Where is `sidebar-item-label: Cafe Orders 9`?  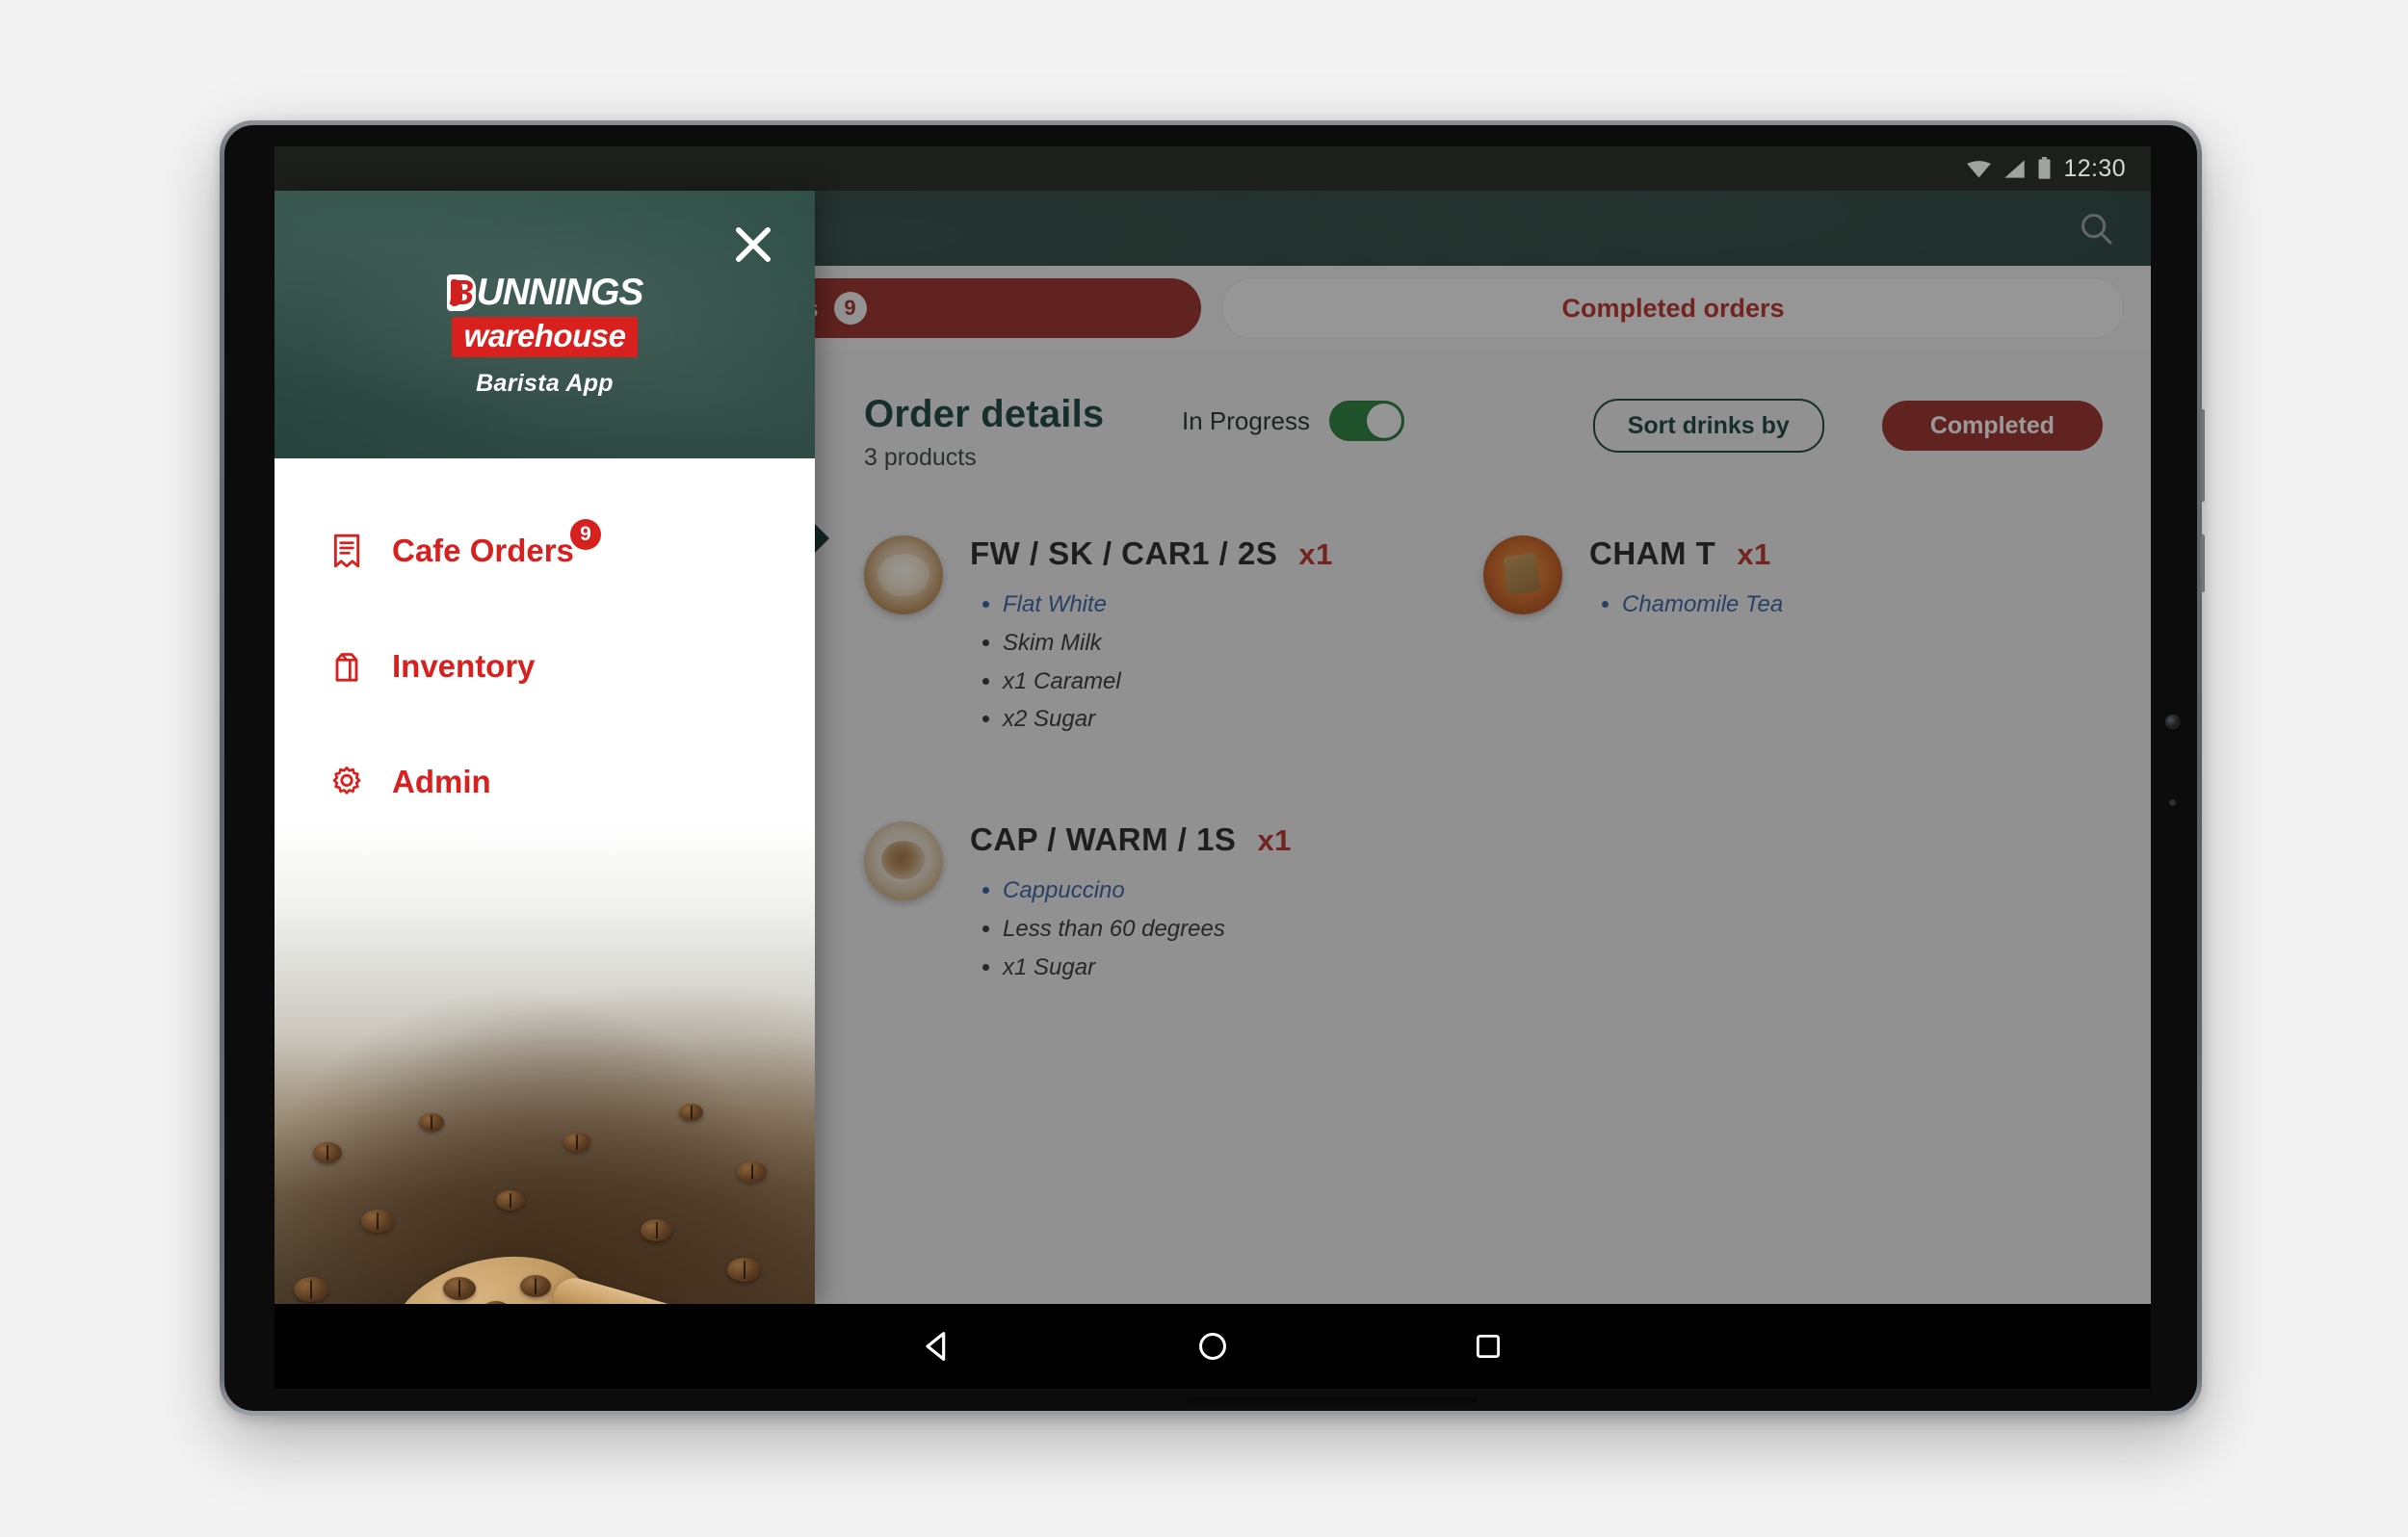 sidebar-item-label: Cafe Orders 9 is located at coordinates (496, 544).